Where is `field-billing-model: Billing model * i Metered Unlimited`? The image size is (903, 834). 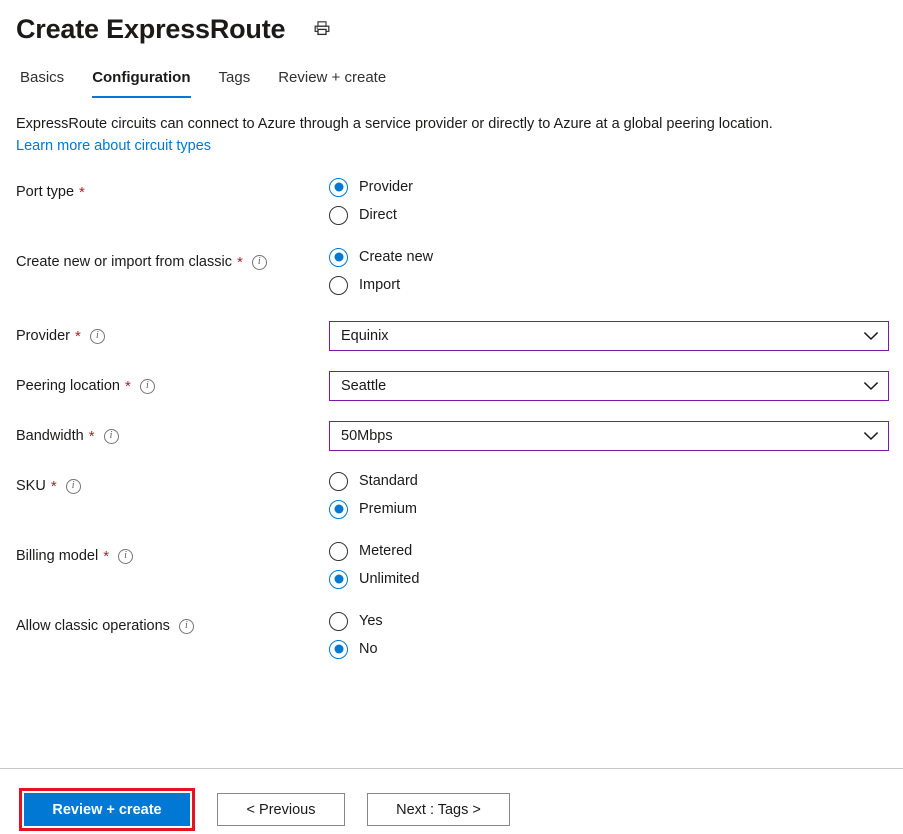 field-billing-model: Billing model * i Metered Unlimited is located at coordinates (459, 565).